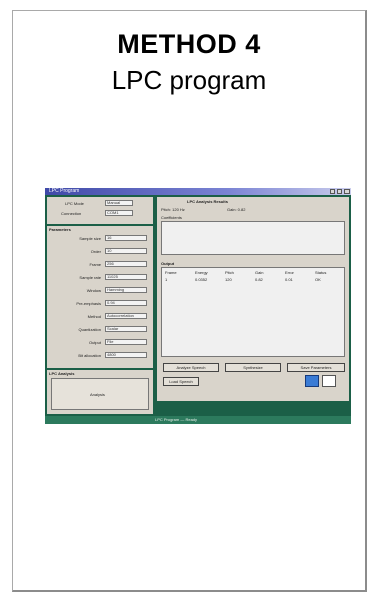  I want to click on load-speech-button: Load Speech, so click(181, 381).